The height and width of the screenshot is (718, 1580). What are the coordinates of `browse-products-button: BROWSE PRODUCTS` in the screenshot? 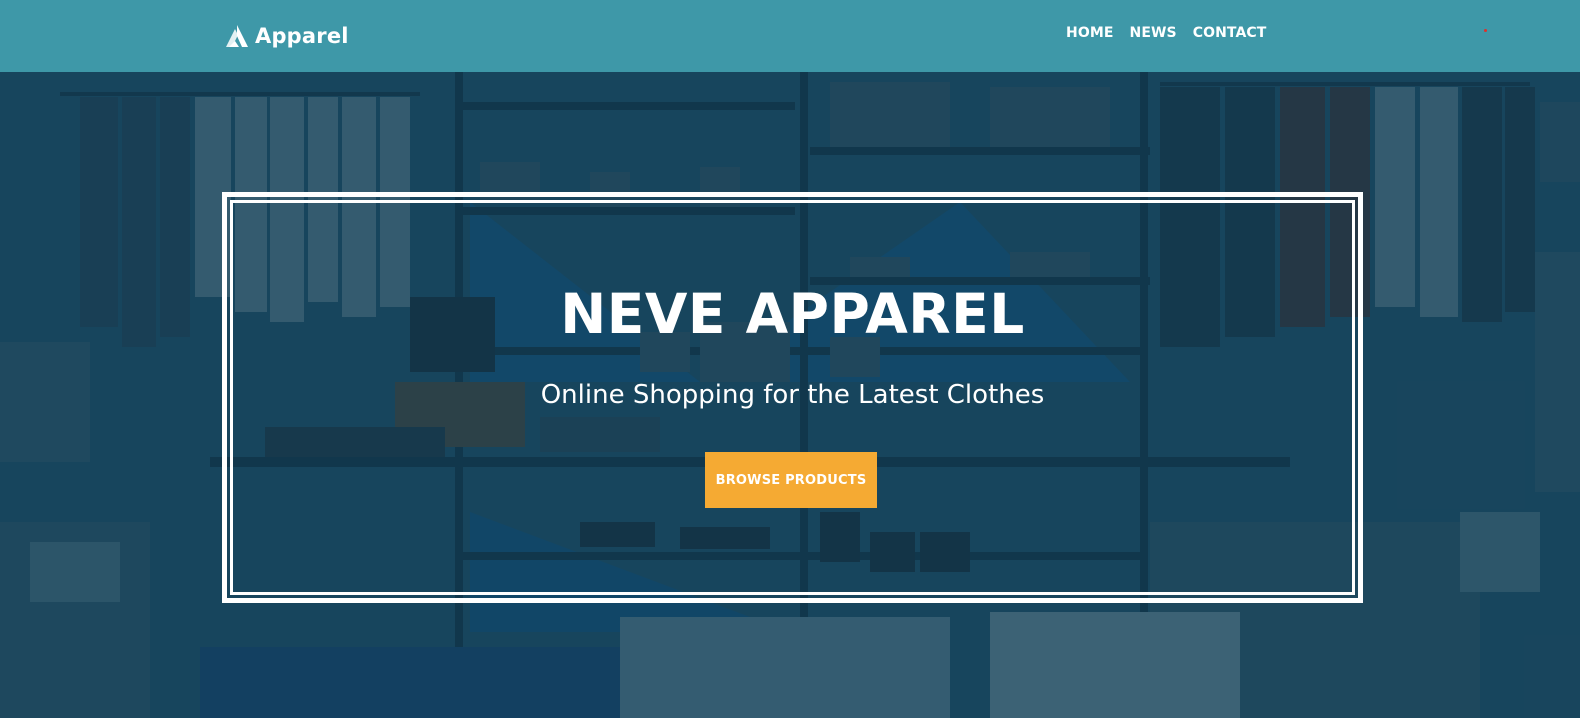 It's located at (791, 480).